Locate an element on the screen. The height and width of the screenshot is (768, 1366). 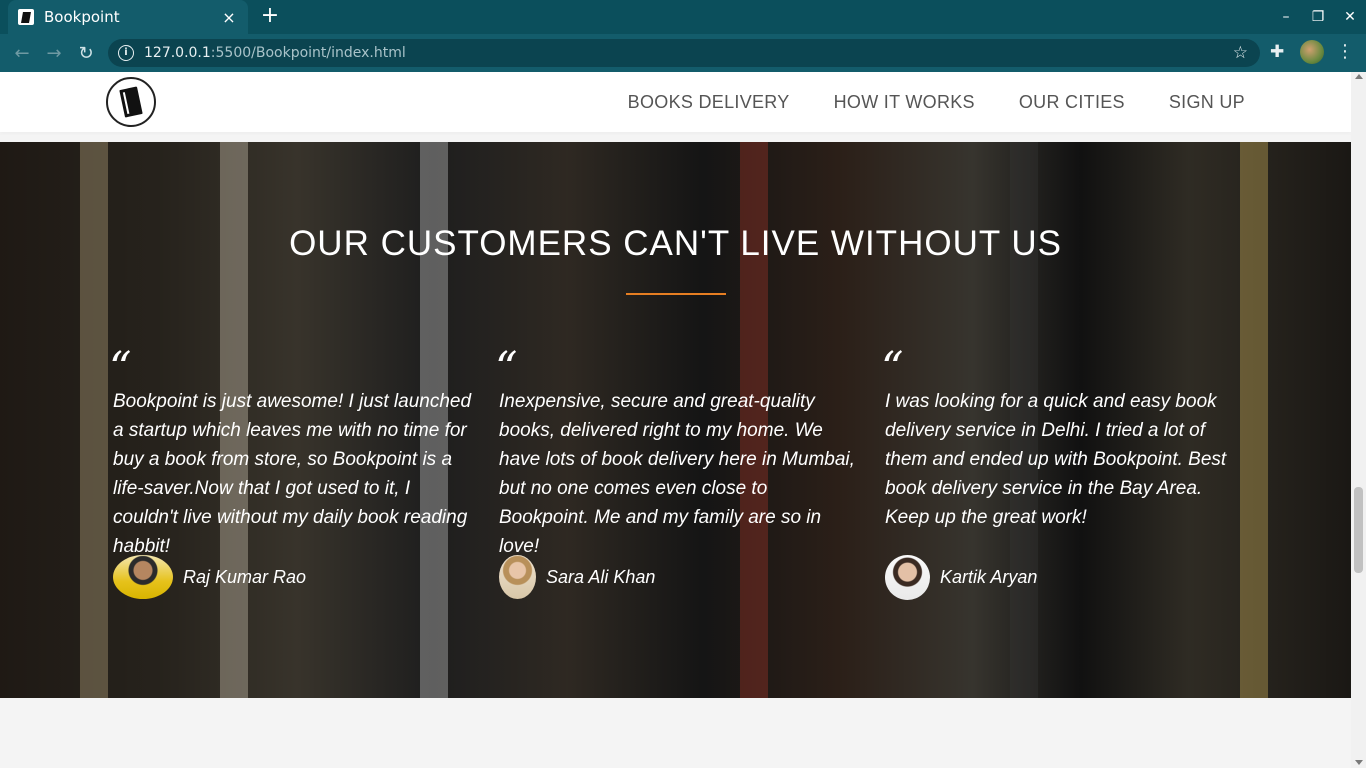
testimonial-author: Raj Kumar Rao is located at coordinates (209, 577).